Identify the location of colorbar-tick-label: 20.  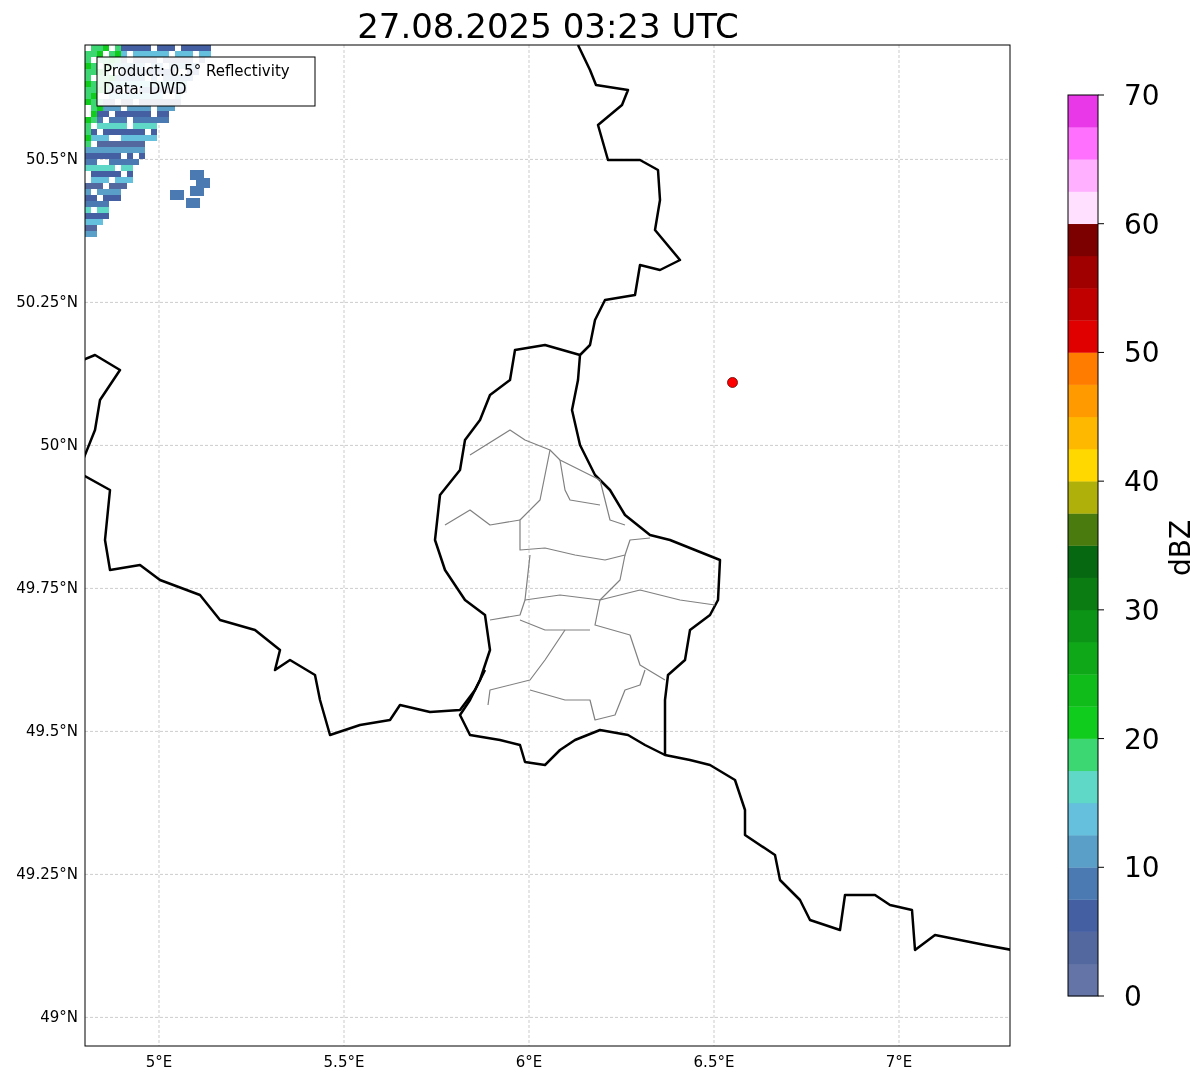
(1142, 739).